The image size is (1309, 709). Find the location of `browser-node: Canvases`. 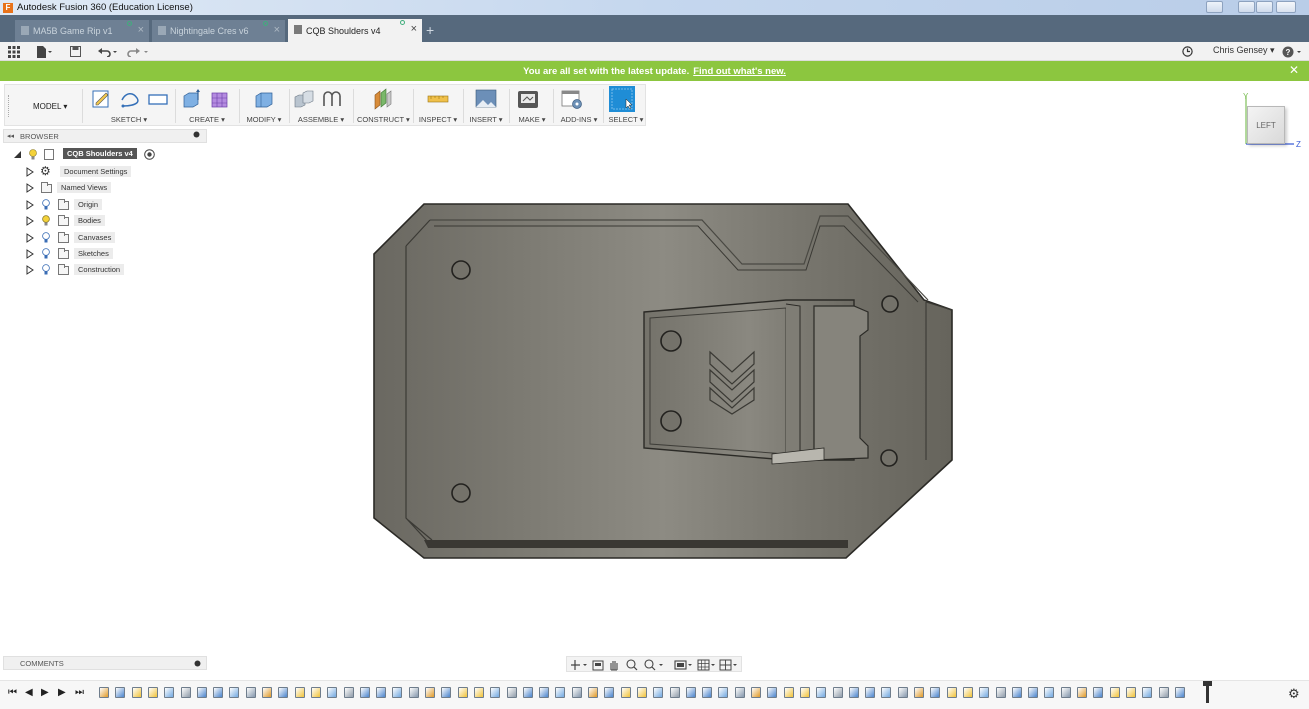

browser-node: Canvases is located at coordinates (102, 238).